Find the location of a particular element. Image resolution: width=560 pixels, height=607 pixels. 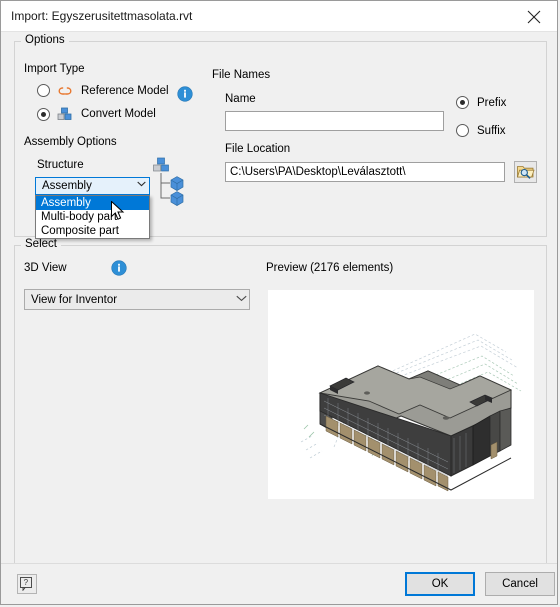

cancel-button: Cancel is located at coordinates (520, 584).